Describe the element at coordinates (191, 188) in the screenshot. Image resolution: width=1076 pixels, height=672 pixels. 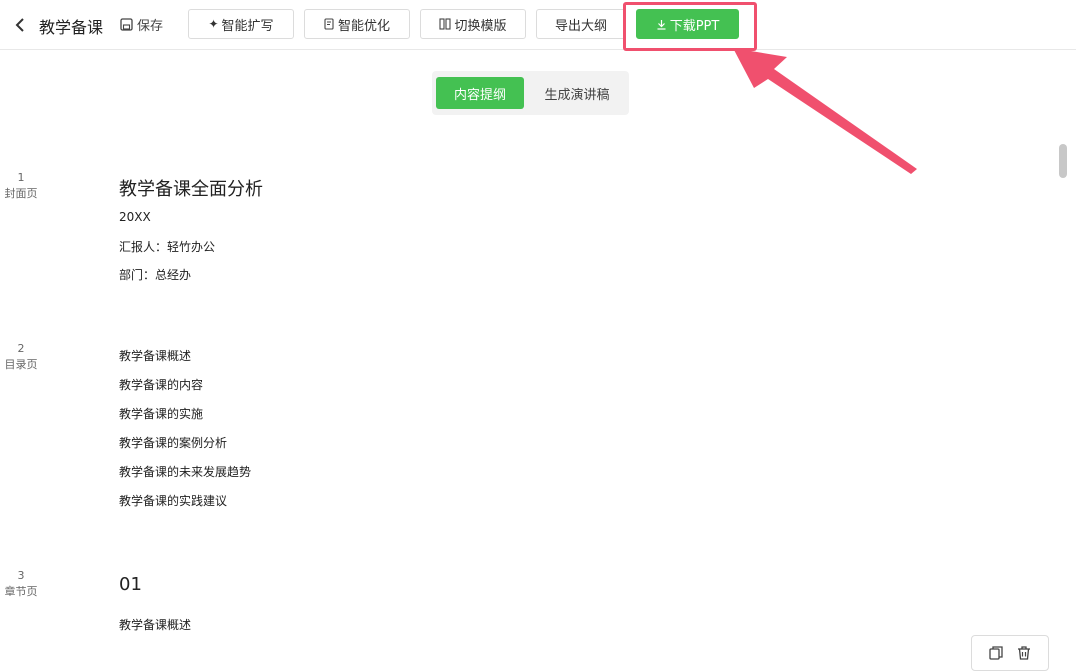
I see `slide-title: 教学备课全面分析` at that location.